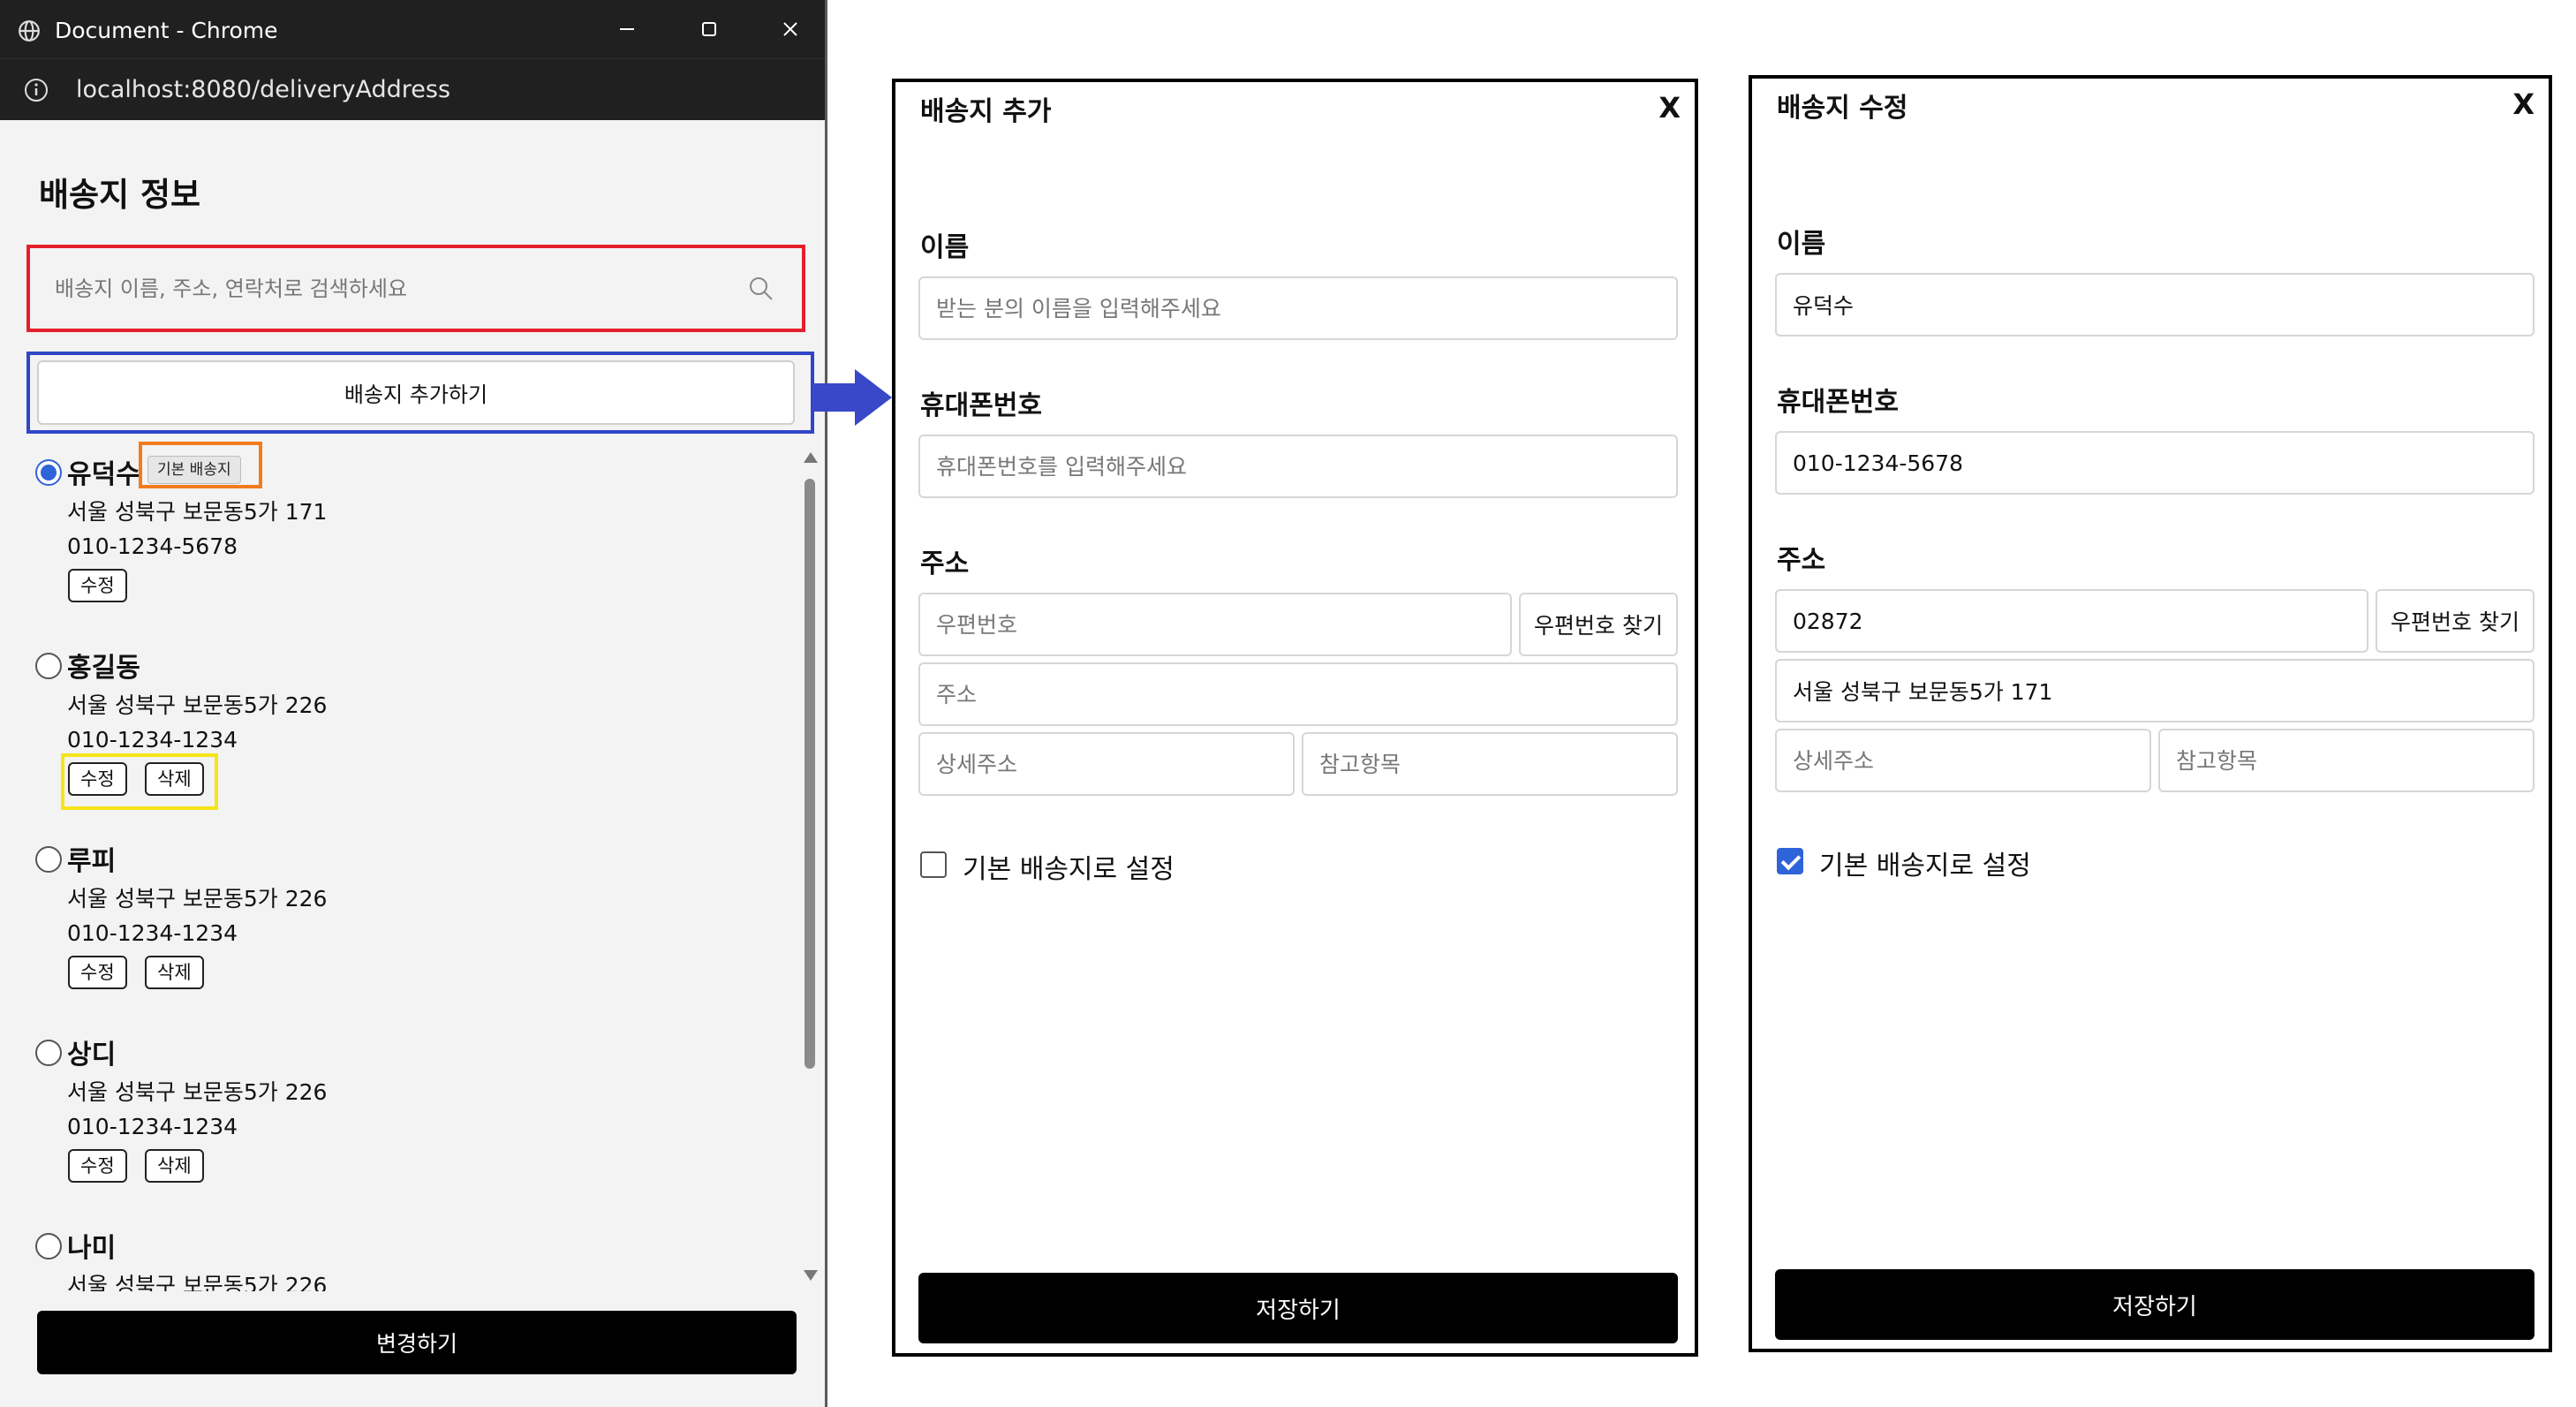 The width and height of the screenshot is (2576, 1407). What do you see at coordinates (152, 546) in the screenshot?
I see `phone-text: 010-1234-5678` at bounding box center [152, 546].